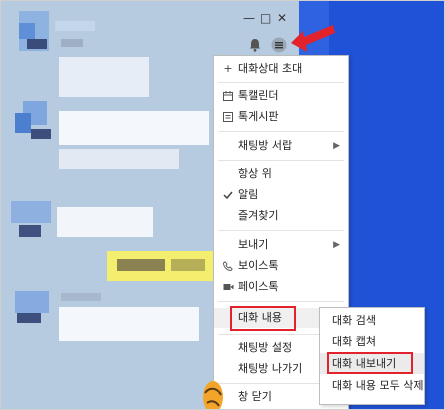 The image size is (445, 410). What do you see at coordinates (281, 117) in the screenshot?
I see `menu-item-talk-board: 톡게시판` at bounding box center [281, 117].